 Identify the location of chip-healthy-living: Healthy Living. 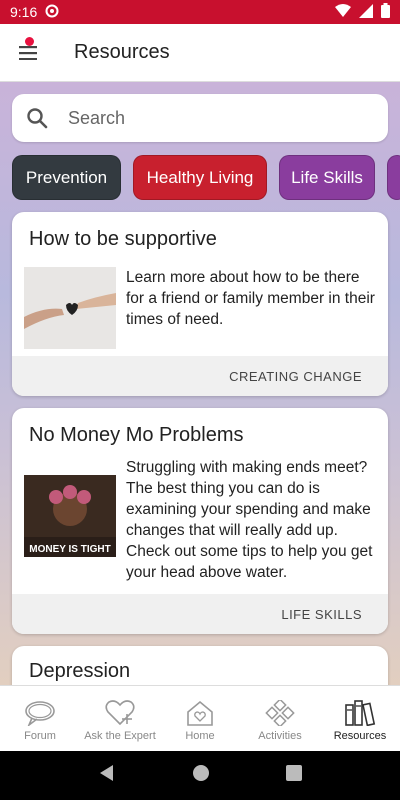
(200, 177).